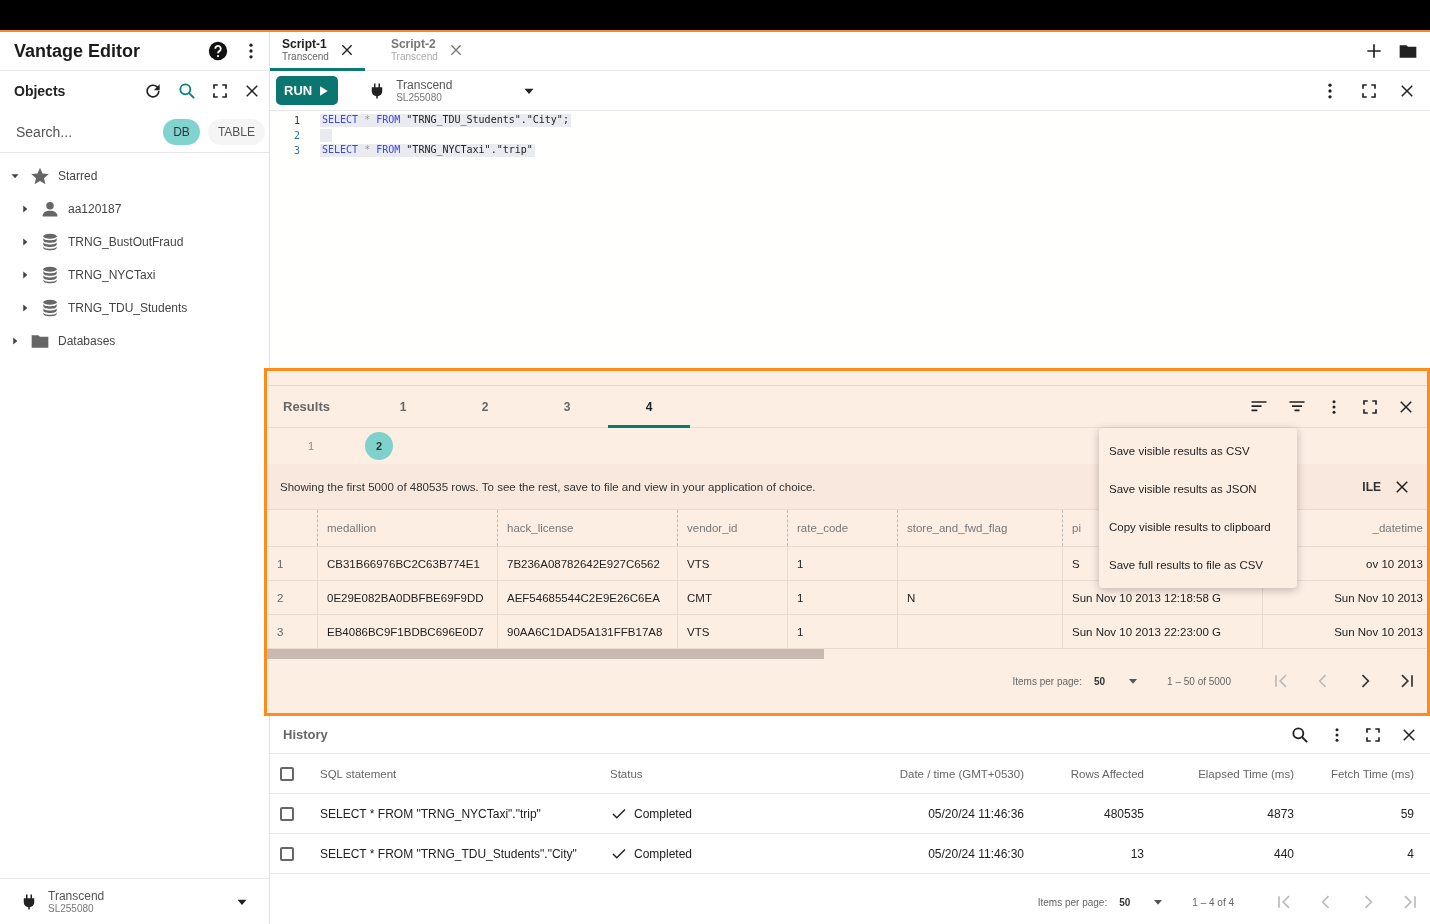  What do you see at coordinates (296, 150) in the screenshot?
I see `line-number: 3` at bounding box center [296, 150].